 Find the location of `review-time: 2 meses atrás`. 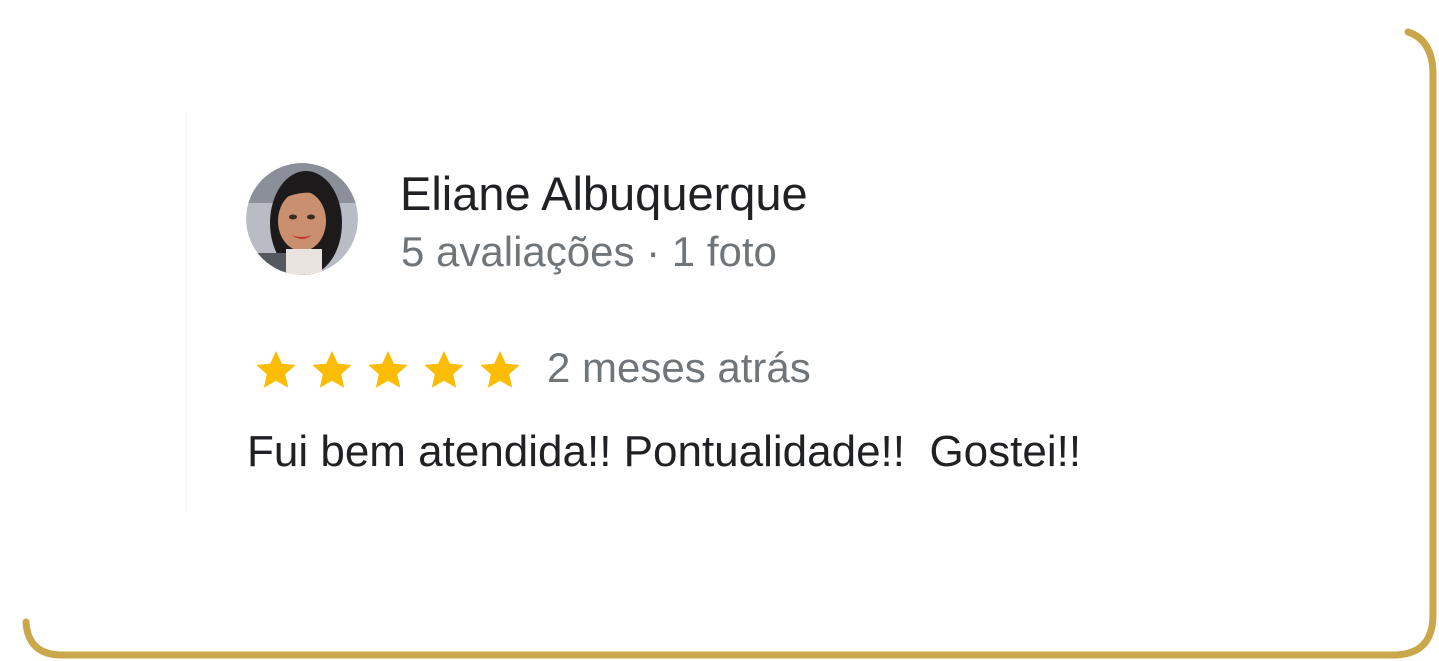

review-time: 2 meses atrás is located at coordinates (679, 367).